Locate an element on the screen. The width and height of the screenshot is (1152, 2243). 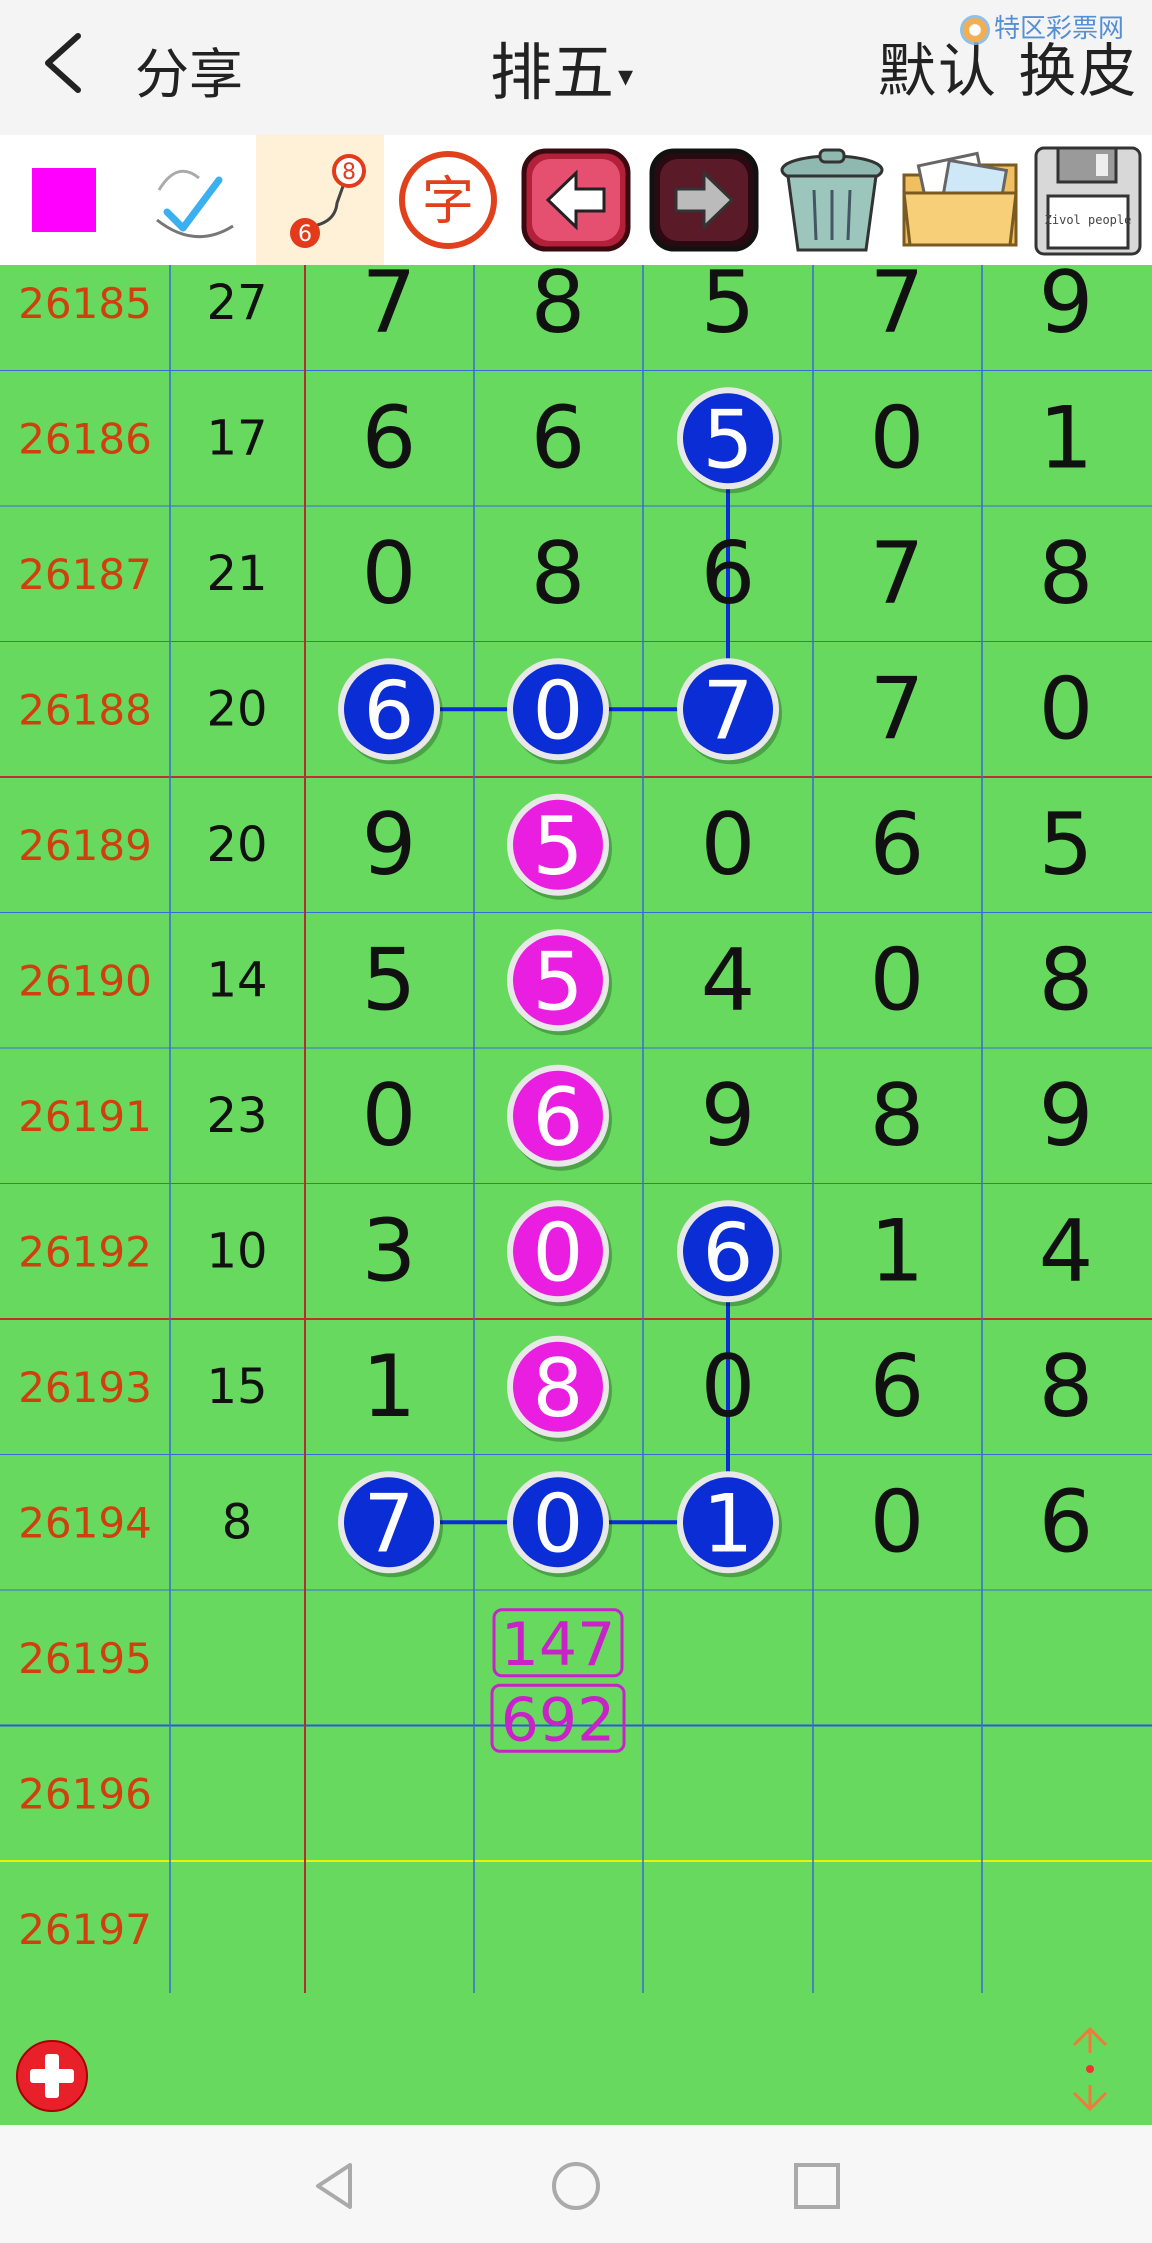
svg-text: 6 is located at coordinates (305, 234).